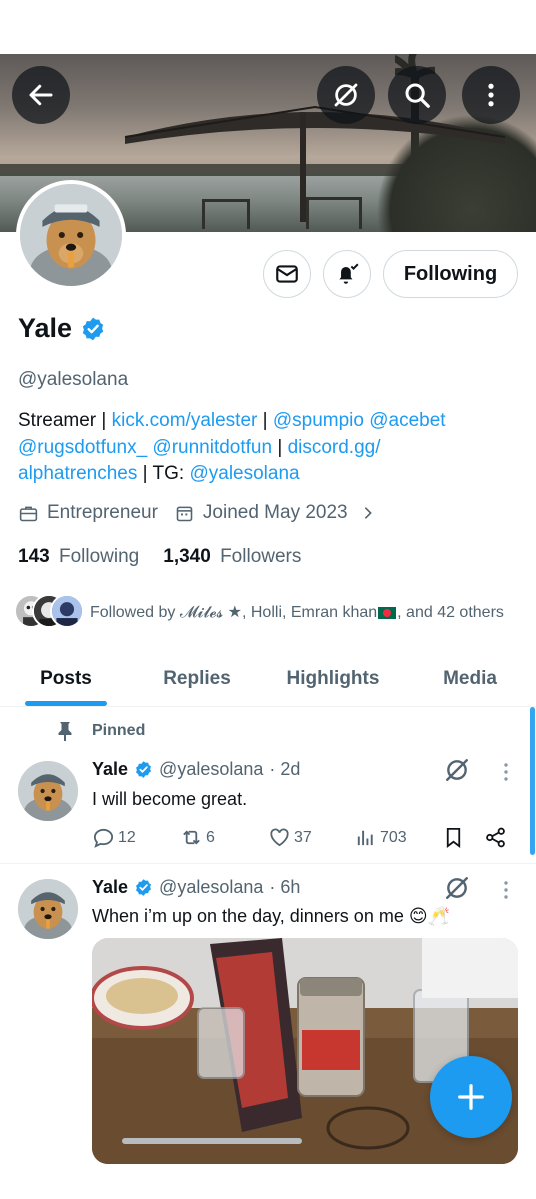  I want to click on compose-post-button, so click(471, 1097).